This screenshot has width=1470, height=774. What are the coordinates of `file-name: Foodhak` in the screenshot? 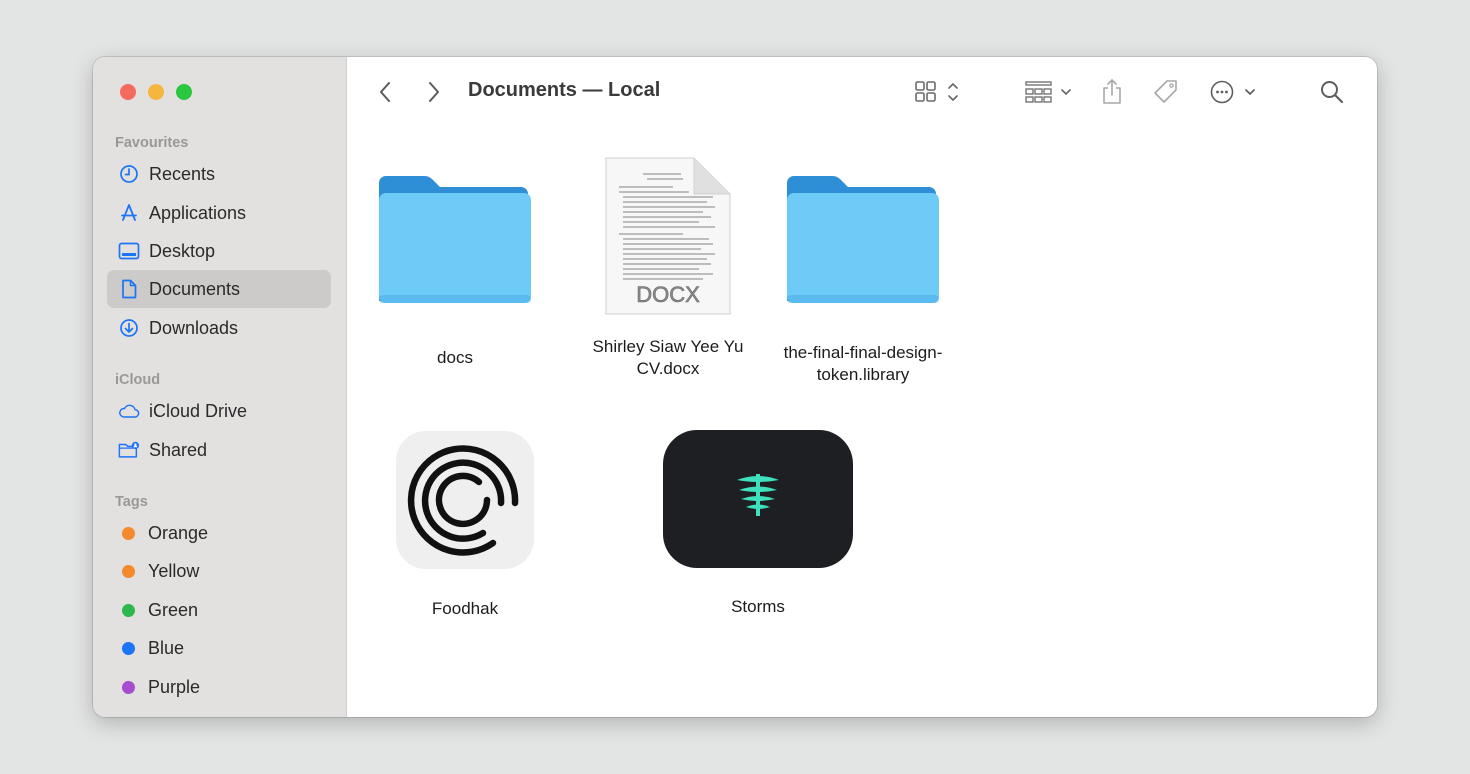 It's located at (465, 608).